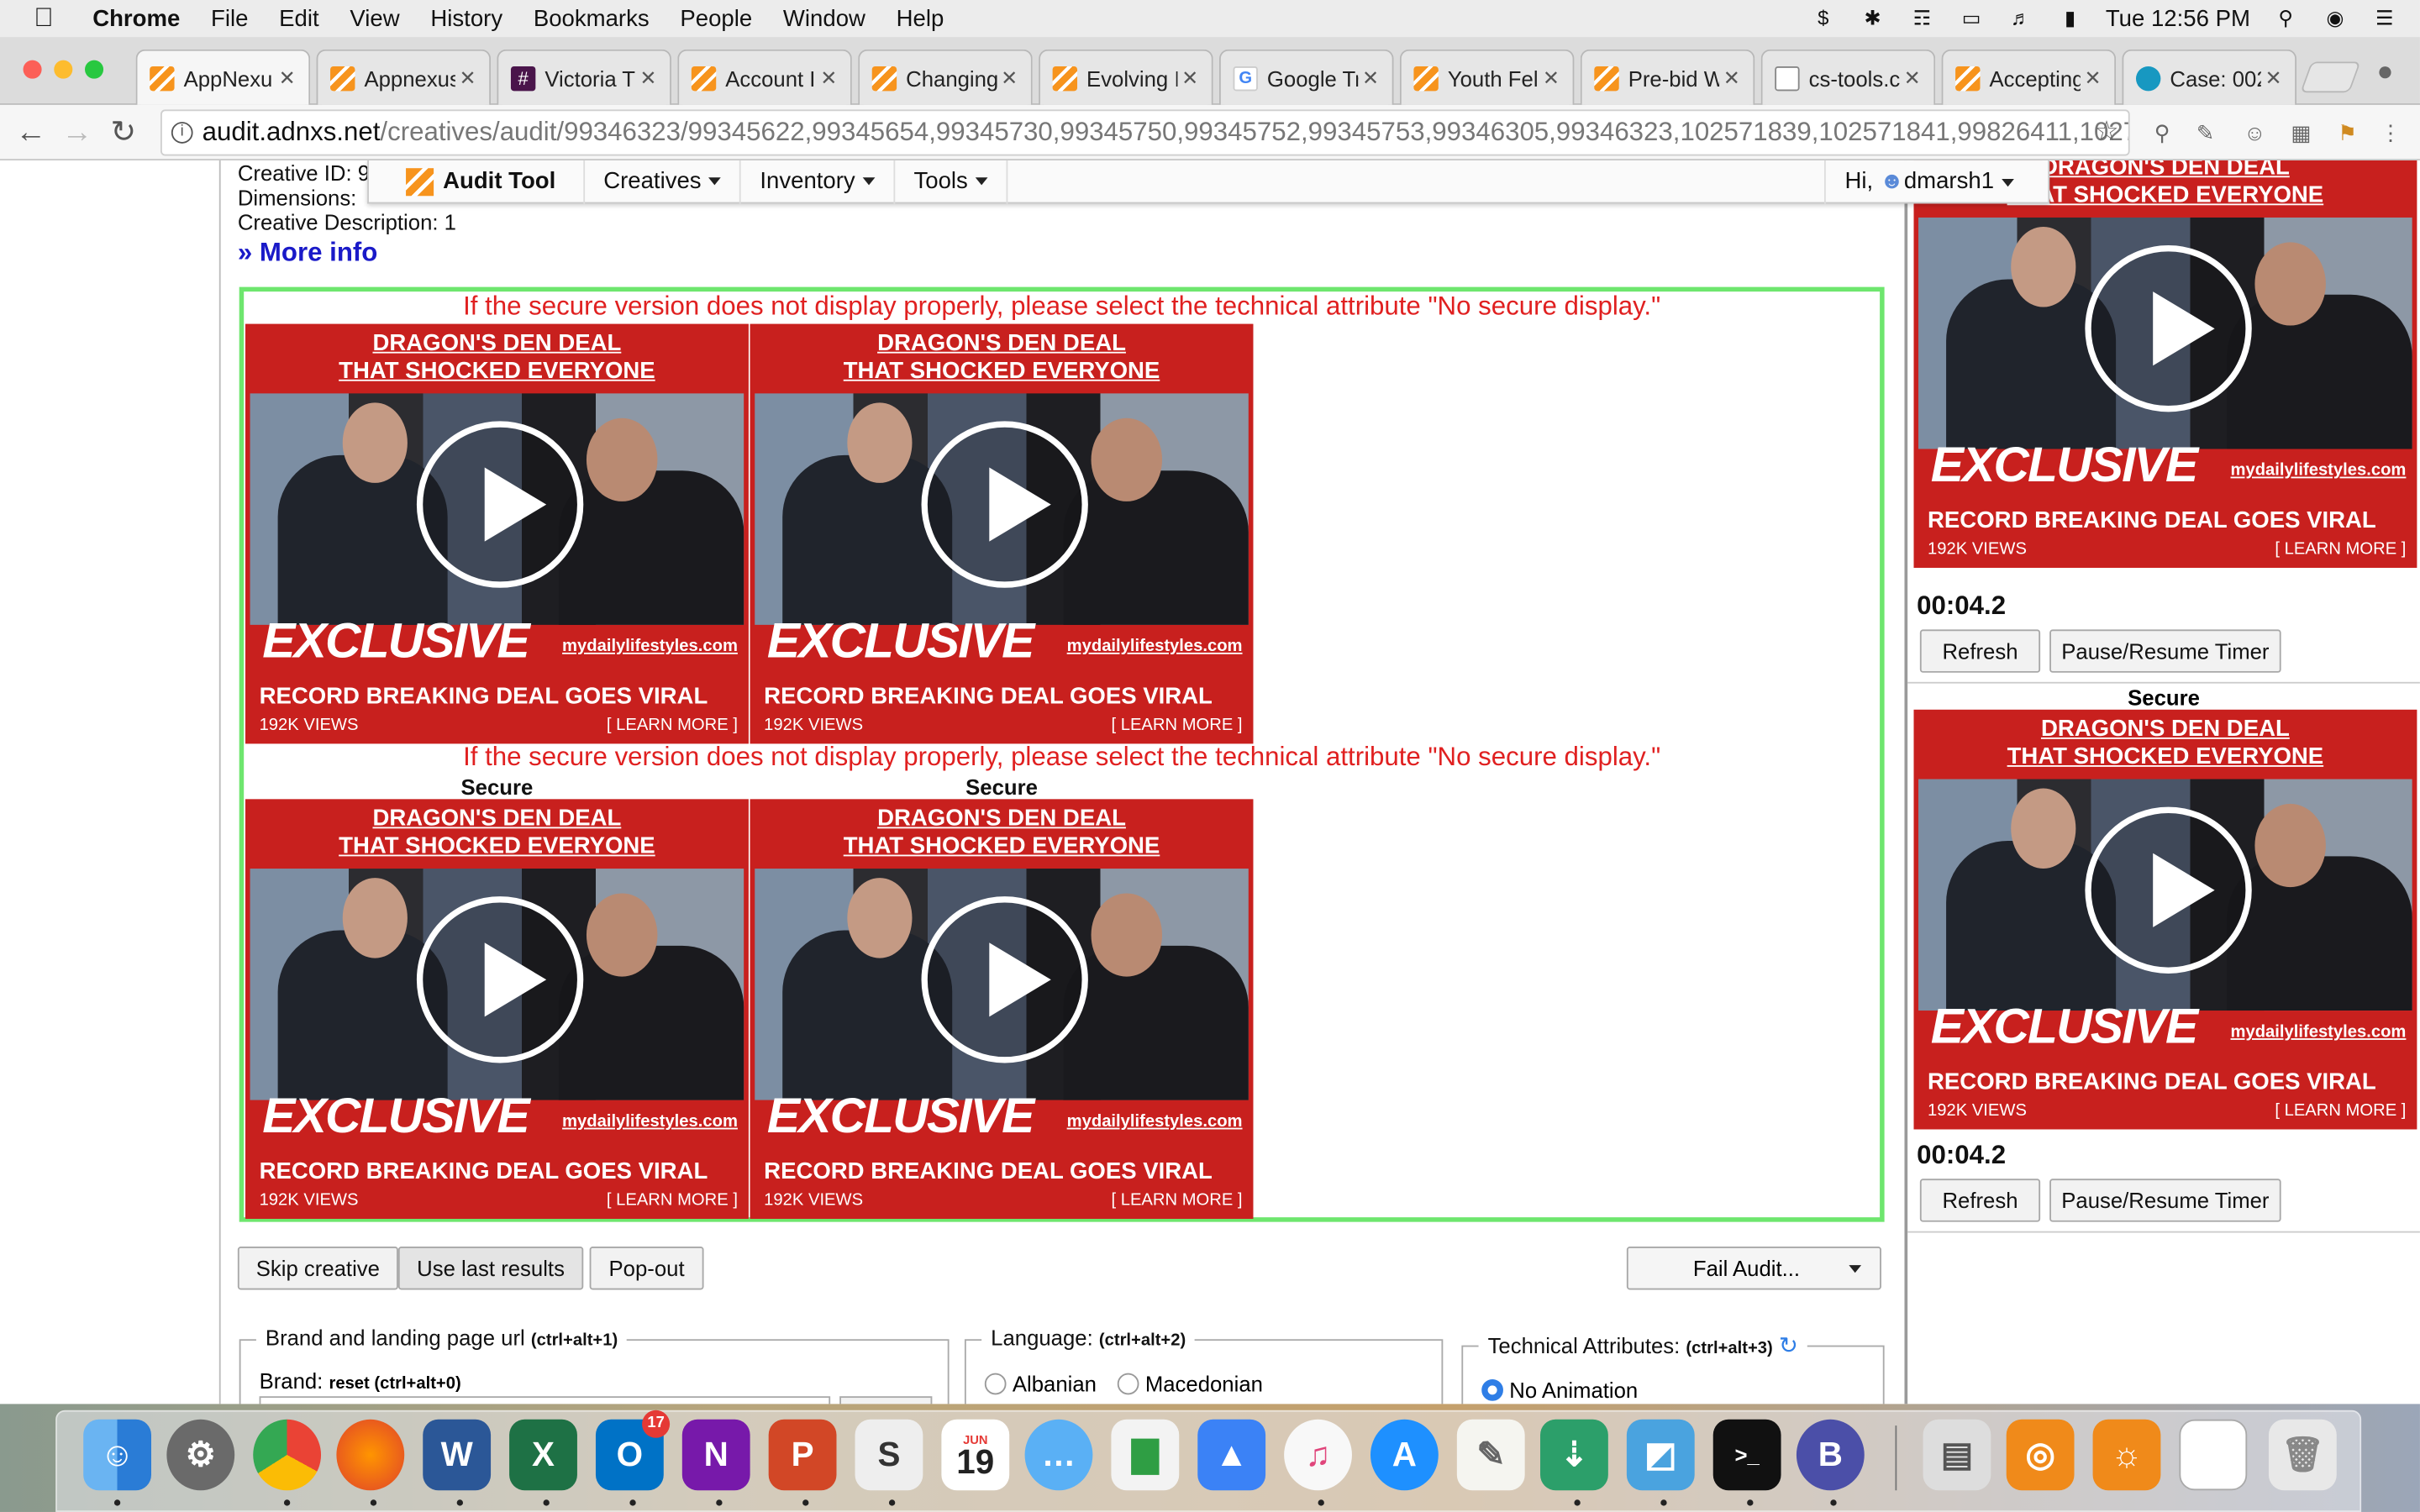 This screenshot has height=1512, width=2420. What do you see at coordinates (1306, 77) in the screenshot?
I see `tab-google: G Google Tr ✕` at bounding box center [1306, 77].